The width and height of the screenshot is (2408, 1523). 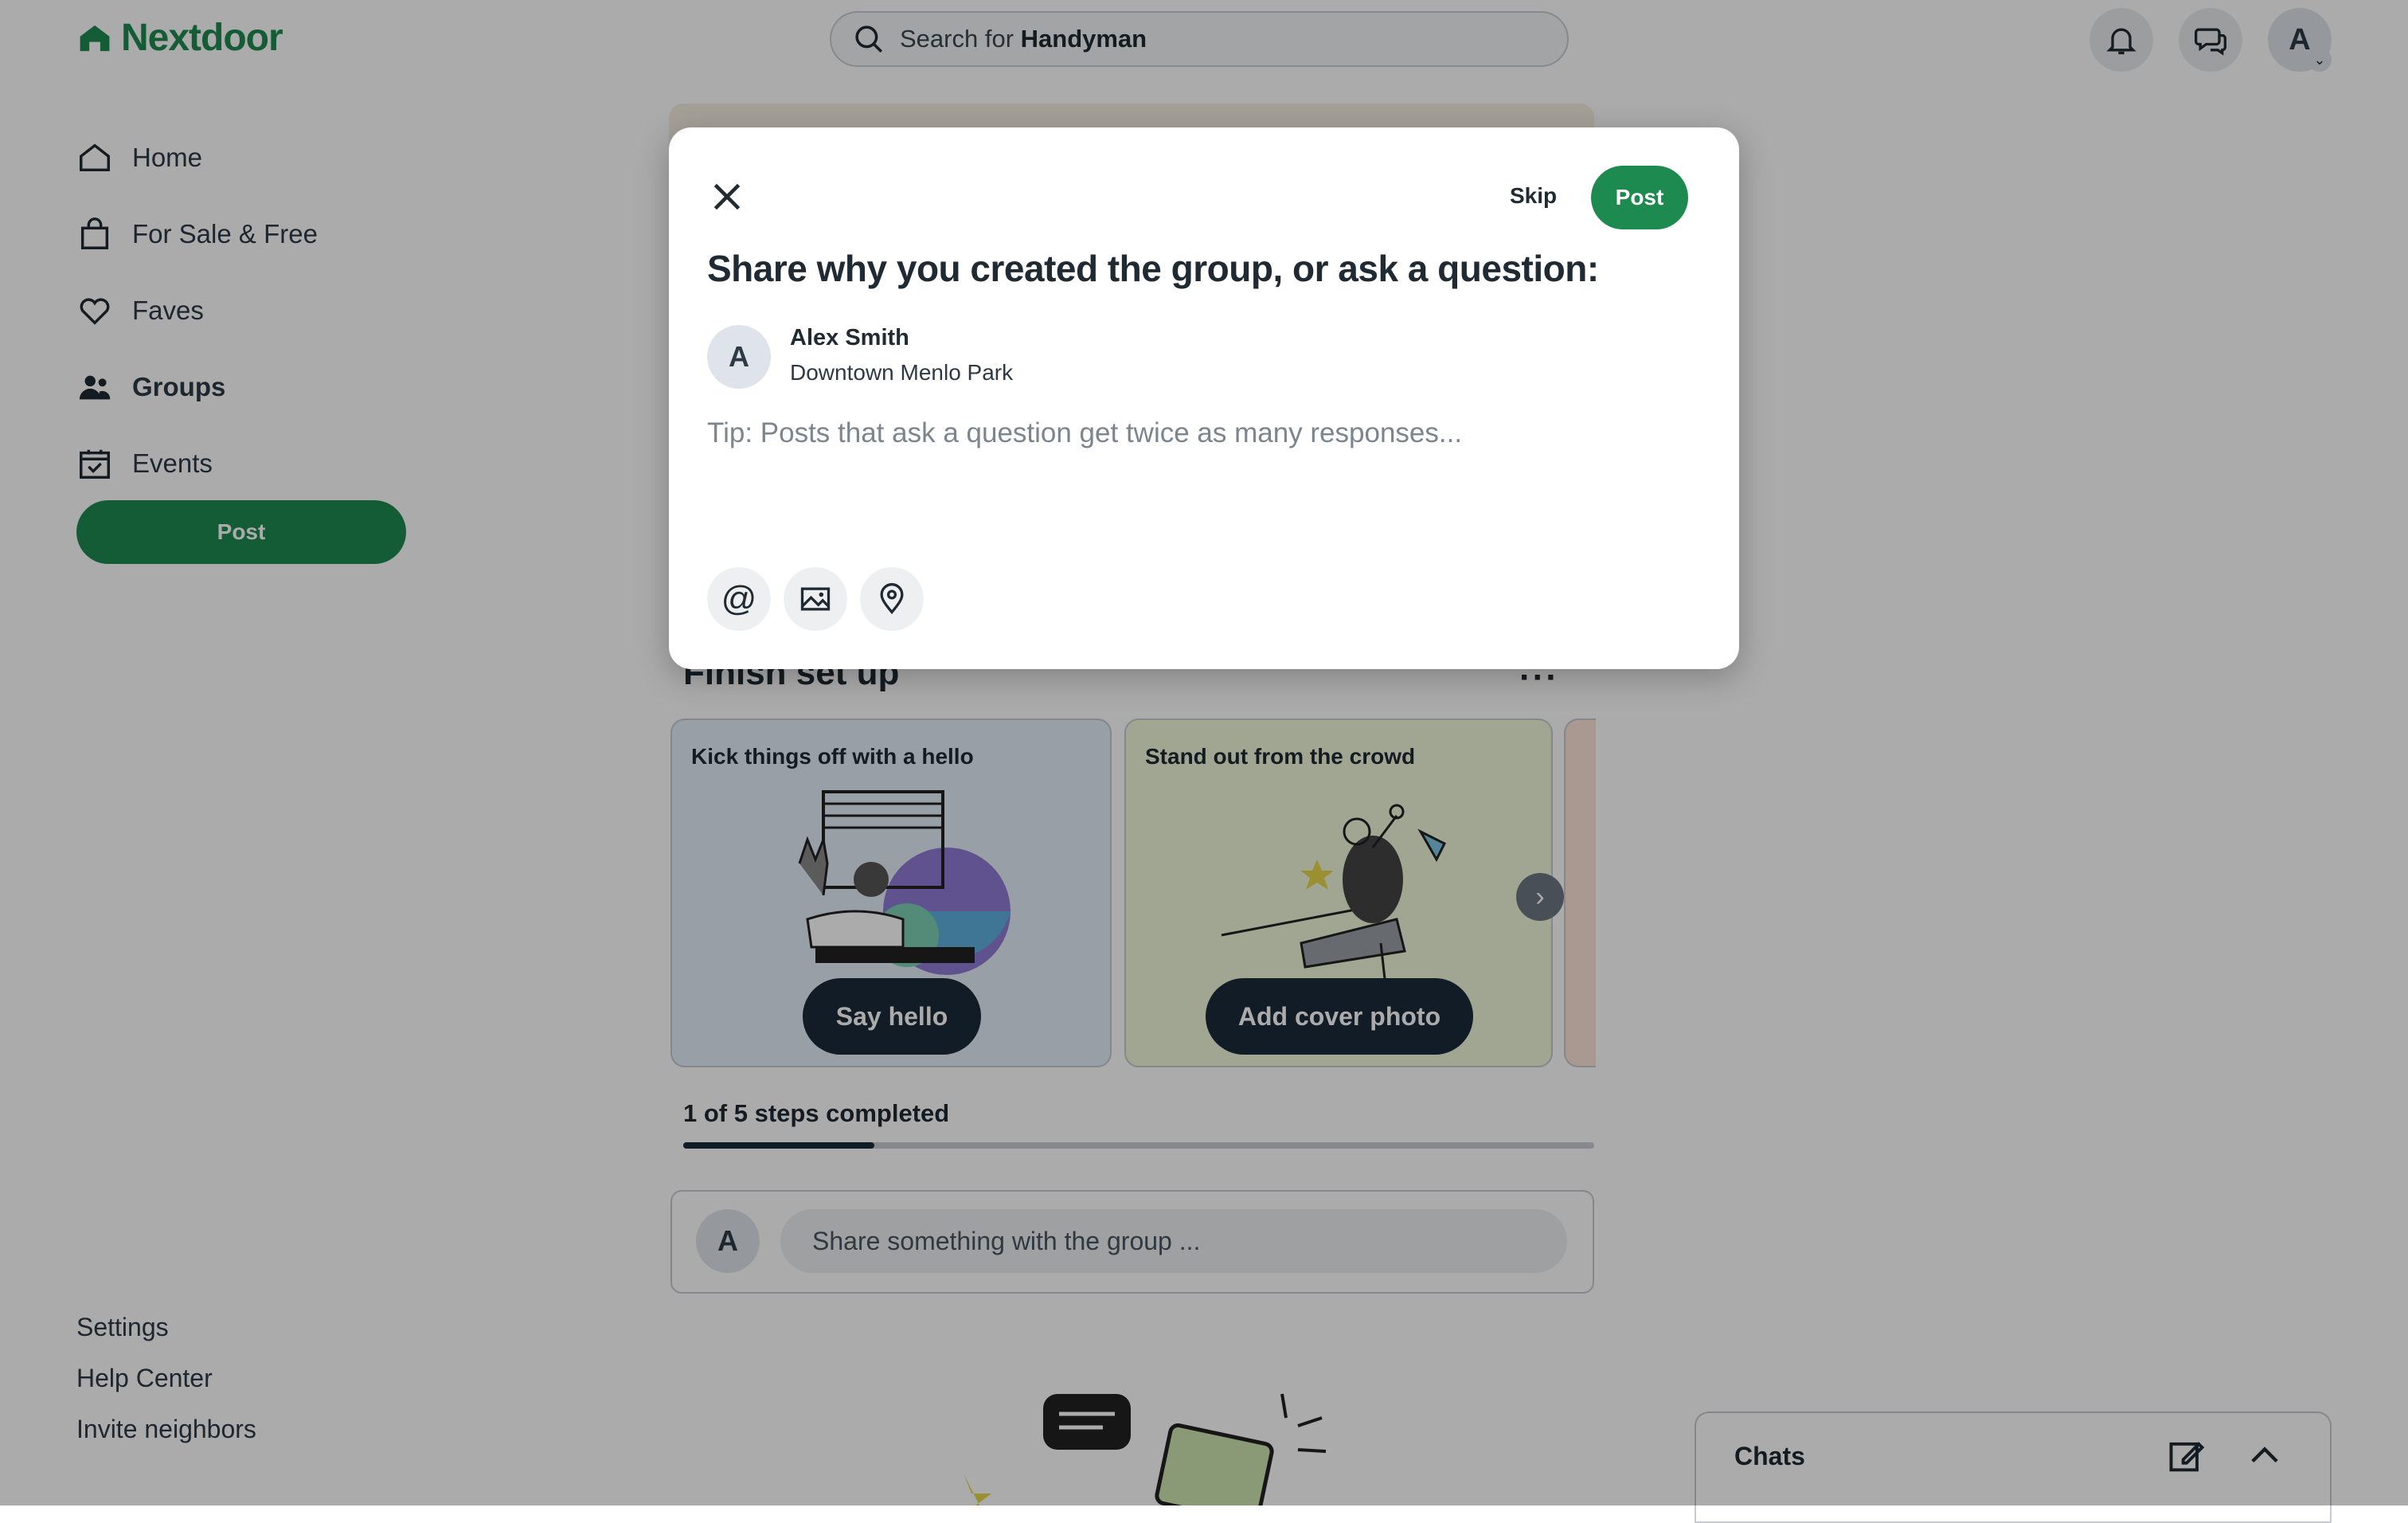 I want to click on location-pin-icon, so click(x=892, y=599).